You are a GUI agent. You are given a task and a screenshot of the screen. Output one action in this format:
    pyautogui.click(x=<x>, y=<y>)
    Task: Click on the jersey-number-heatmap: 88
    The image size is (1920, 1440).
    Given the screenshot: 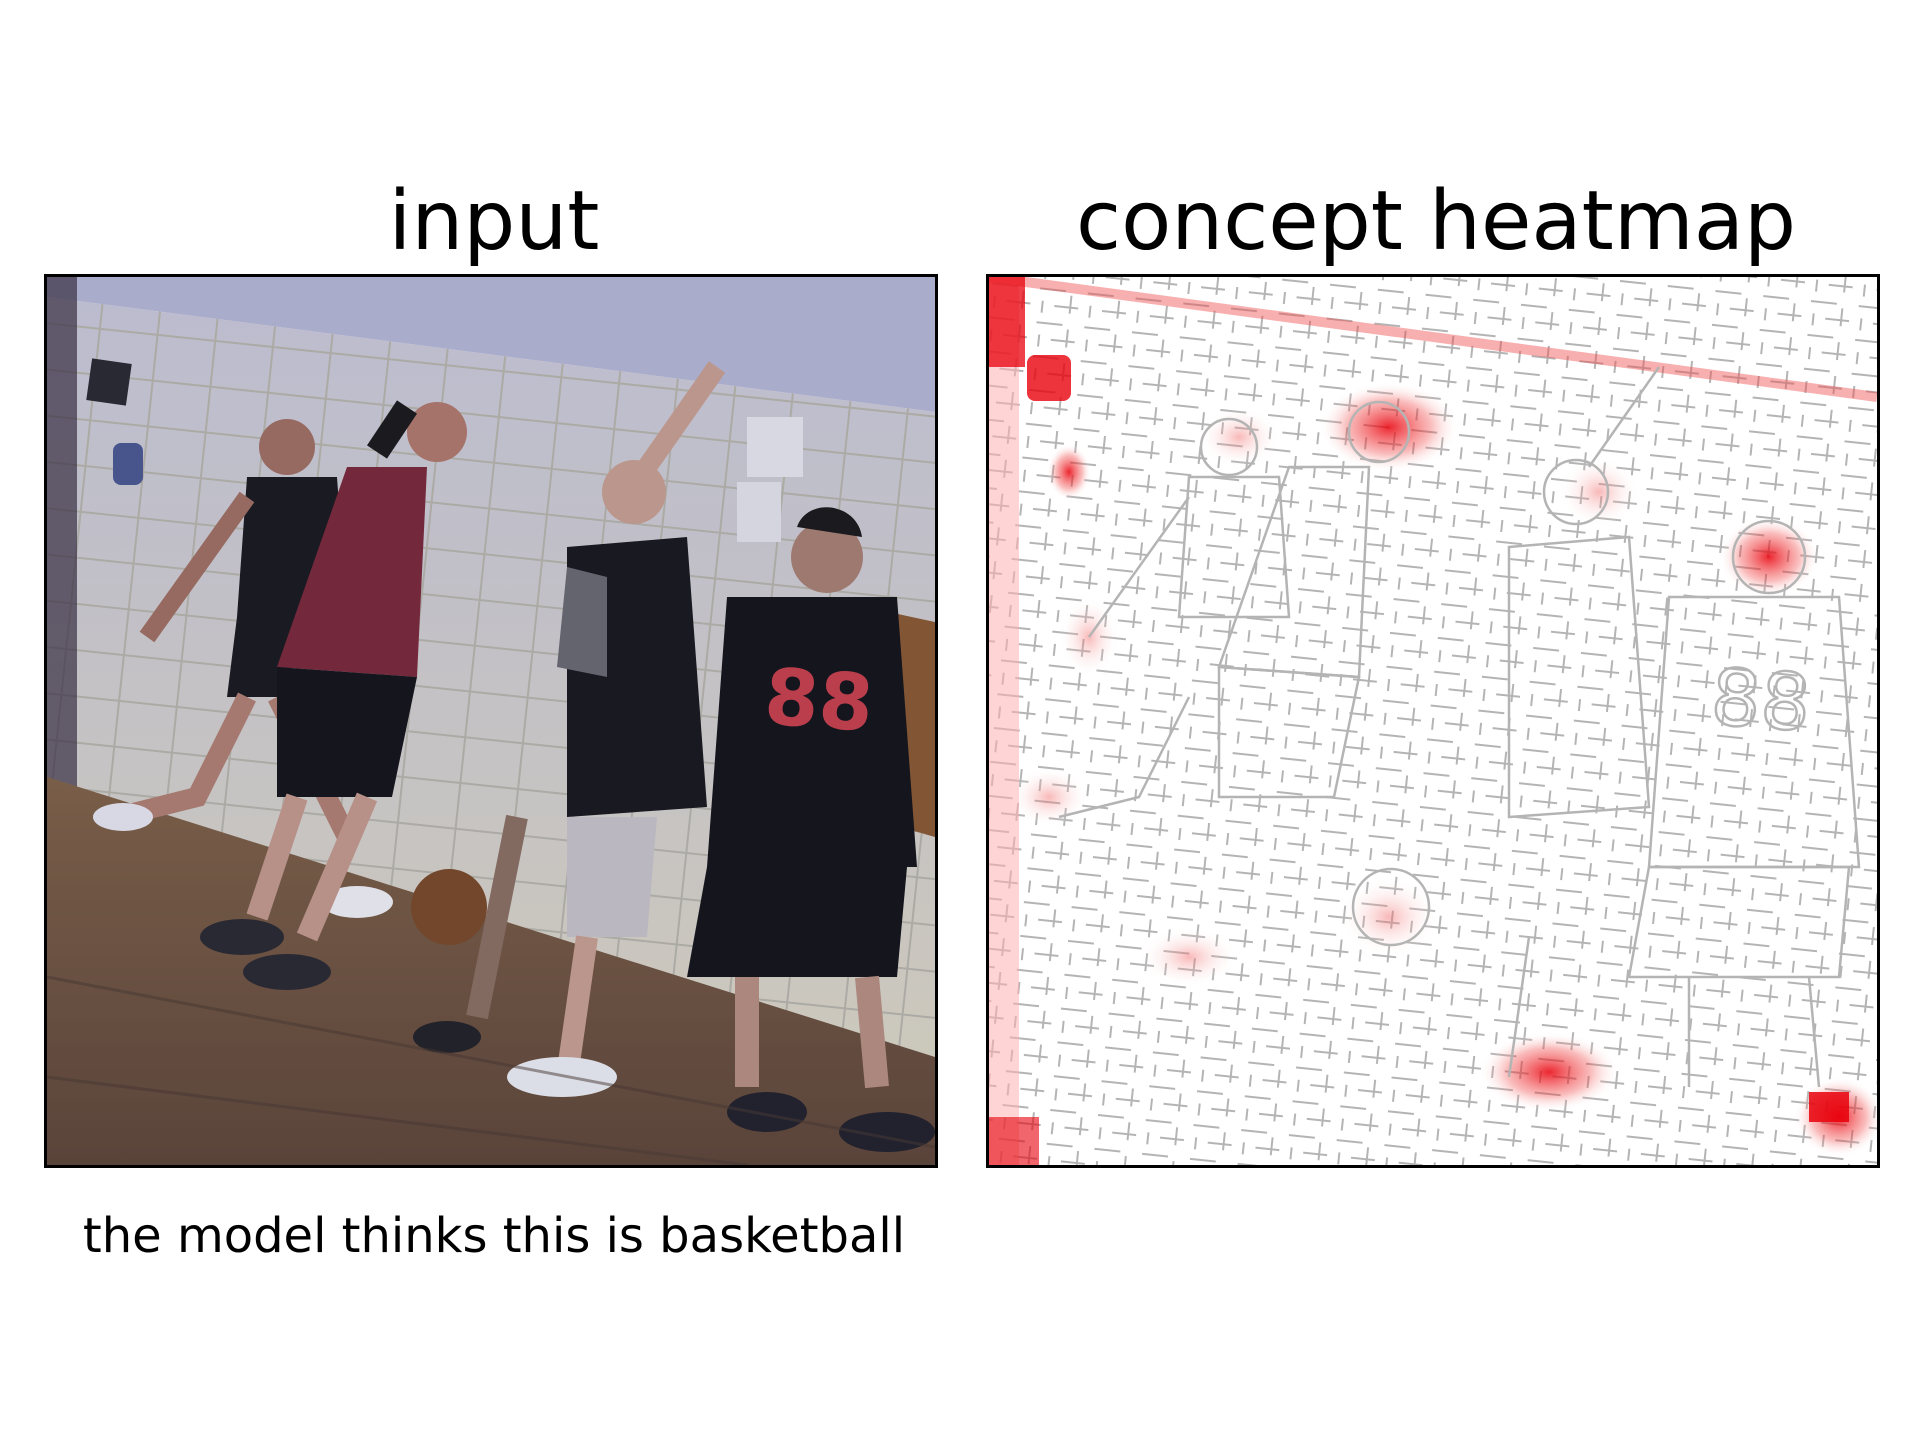 What is the action you would take?
    pyautogui.click(x=1760, y=701)
    